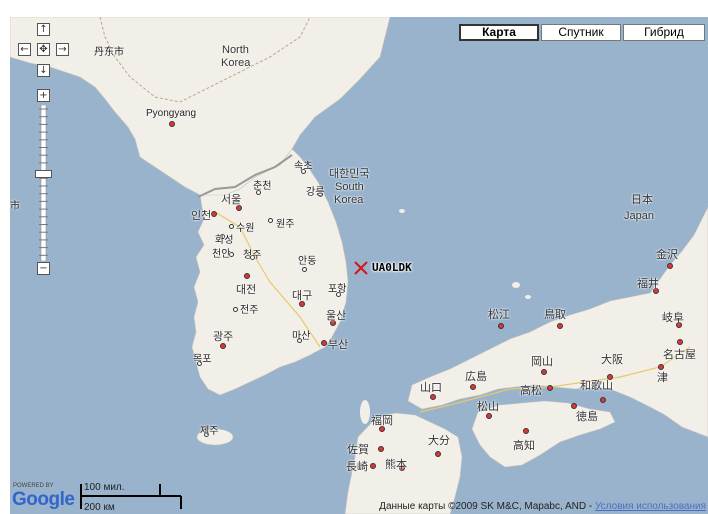 The image size is (708, 514). What do you see at coordinates (172, 124) in the screenshot?
I see `city-pyongyang` at bounding box center [172, 124].